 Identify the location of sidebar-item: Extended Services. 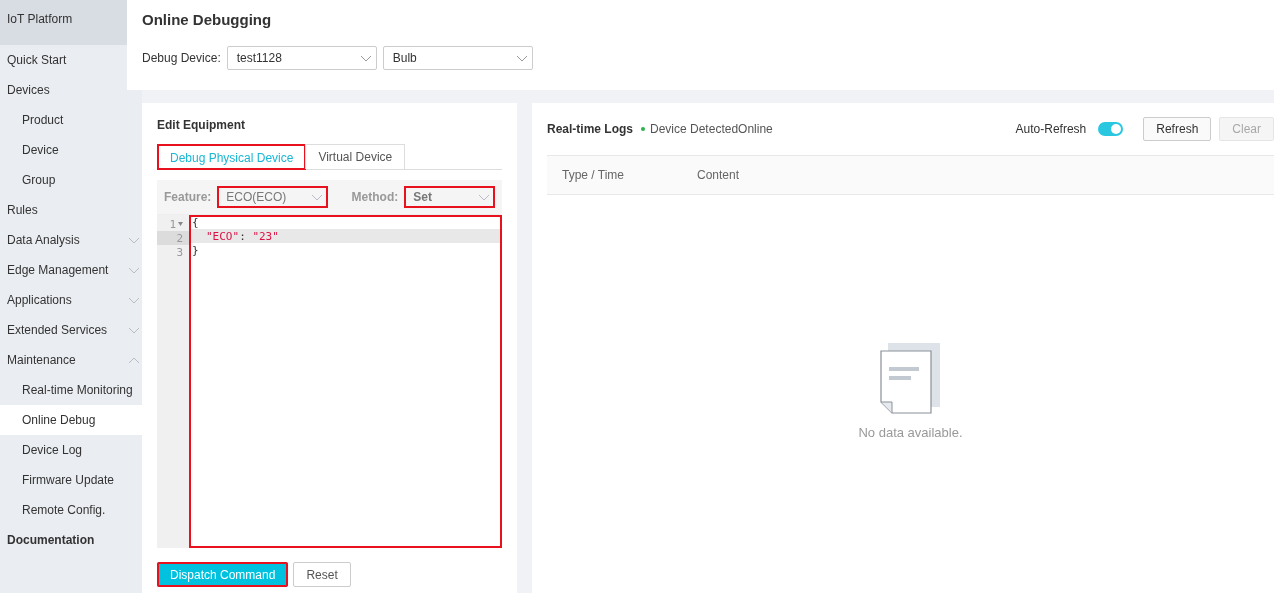
(71, 330).